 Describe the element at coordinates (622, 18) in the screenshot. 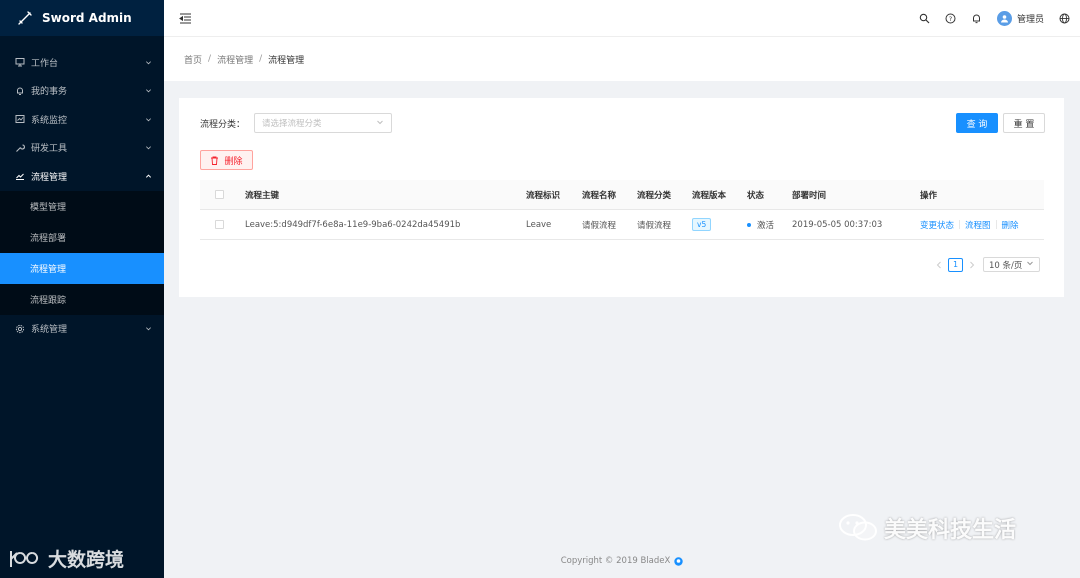

I see `top-header: ? 管理员` at that location.